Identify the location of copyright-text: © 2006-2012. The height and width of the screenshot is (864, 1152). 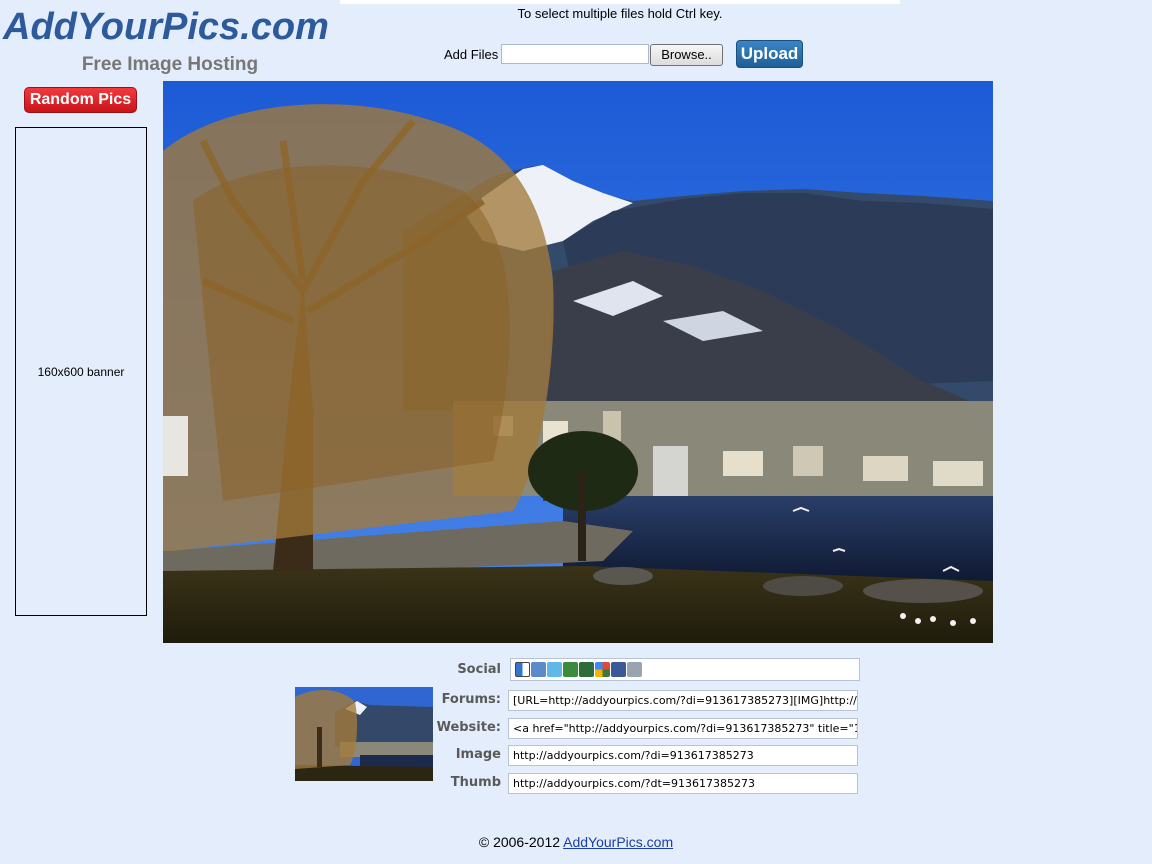
(519, 842).